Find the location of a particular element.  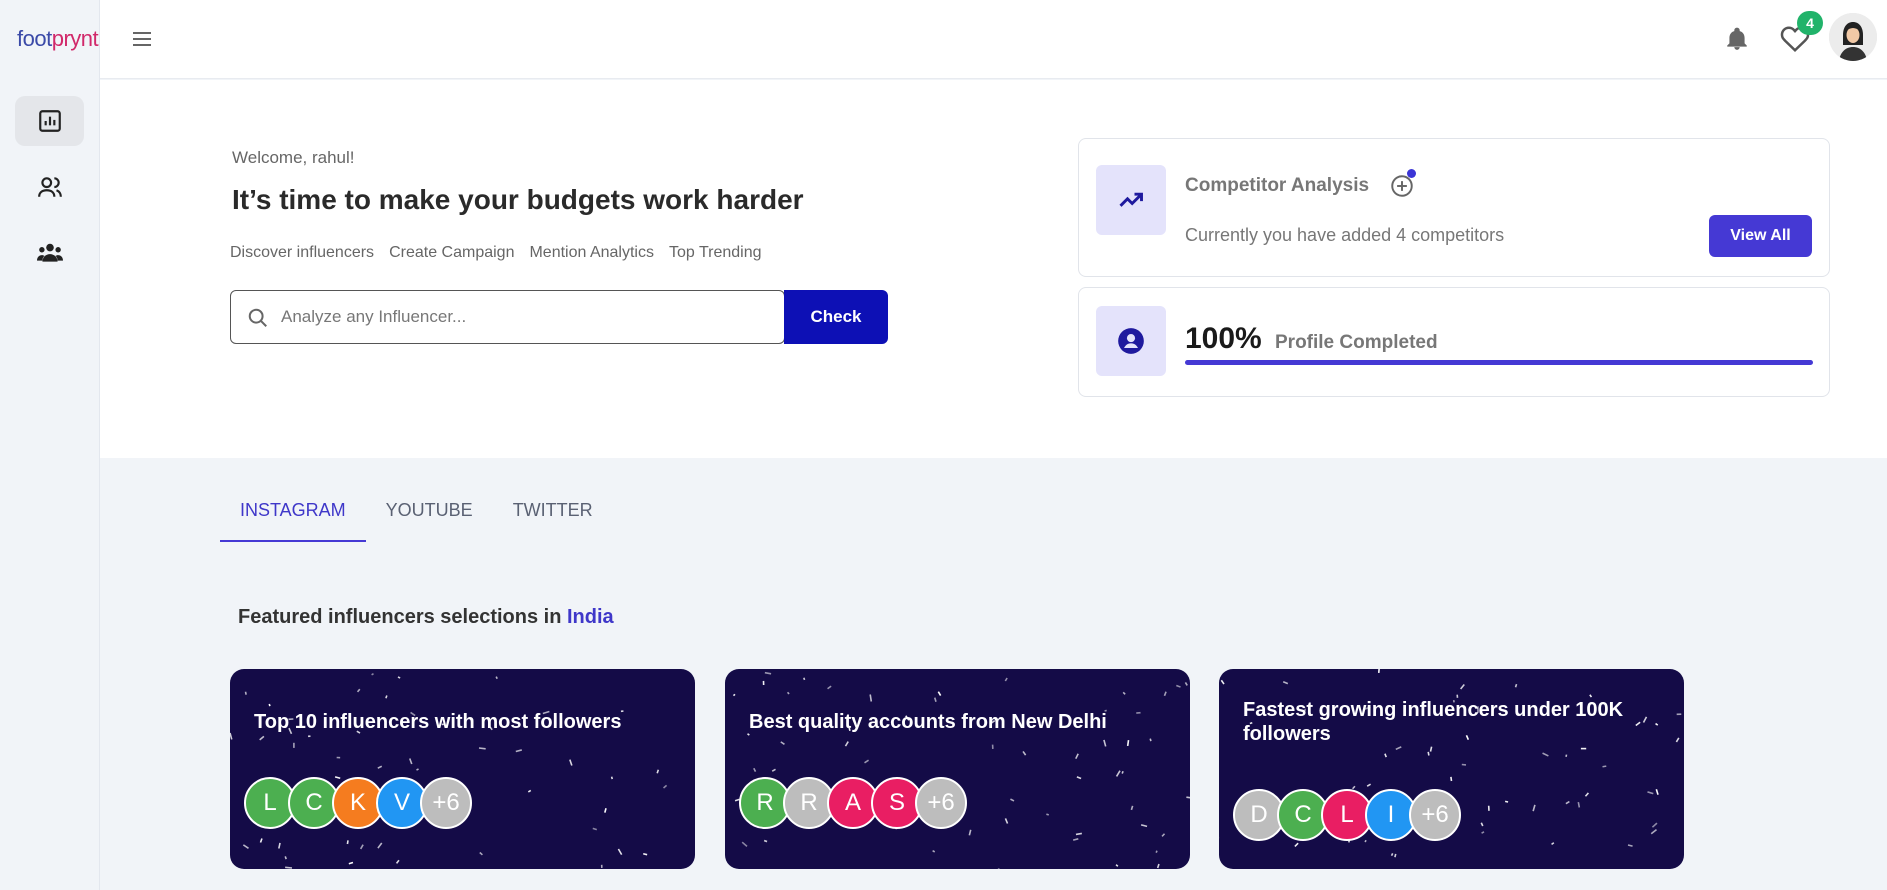

competitor-icon-box is located at coordinates (1131, 200).